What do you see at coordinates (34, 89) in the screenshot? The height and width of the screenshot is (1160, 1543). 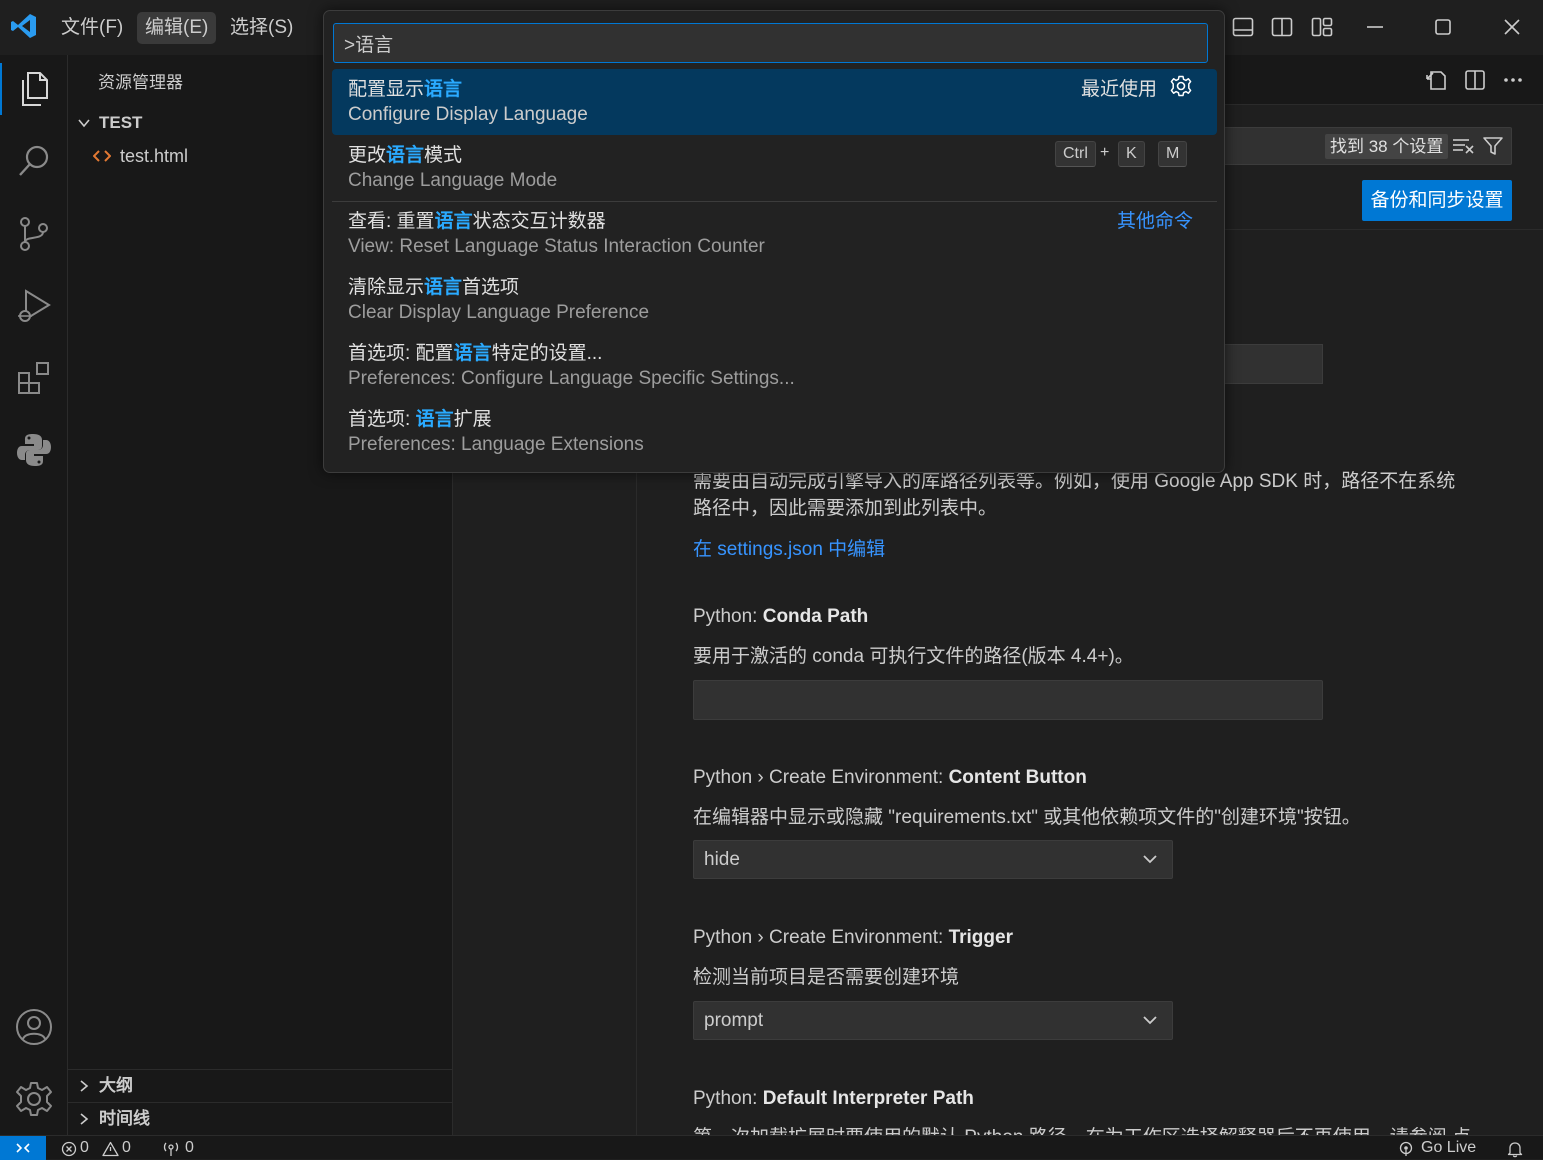 I see `explorer-icon` at bounding box center [34, 89].